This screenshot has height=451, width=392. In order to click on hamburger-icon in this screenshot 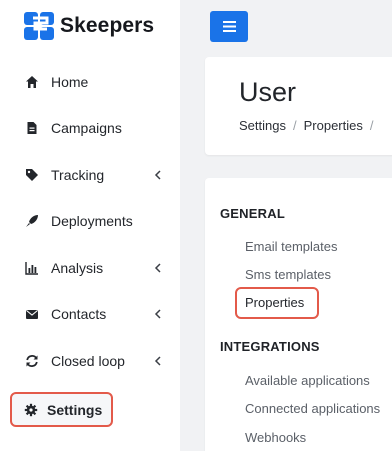, I will do `click(229, 26)`.